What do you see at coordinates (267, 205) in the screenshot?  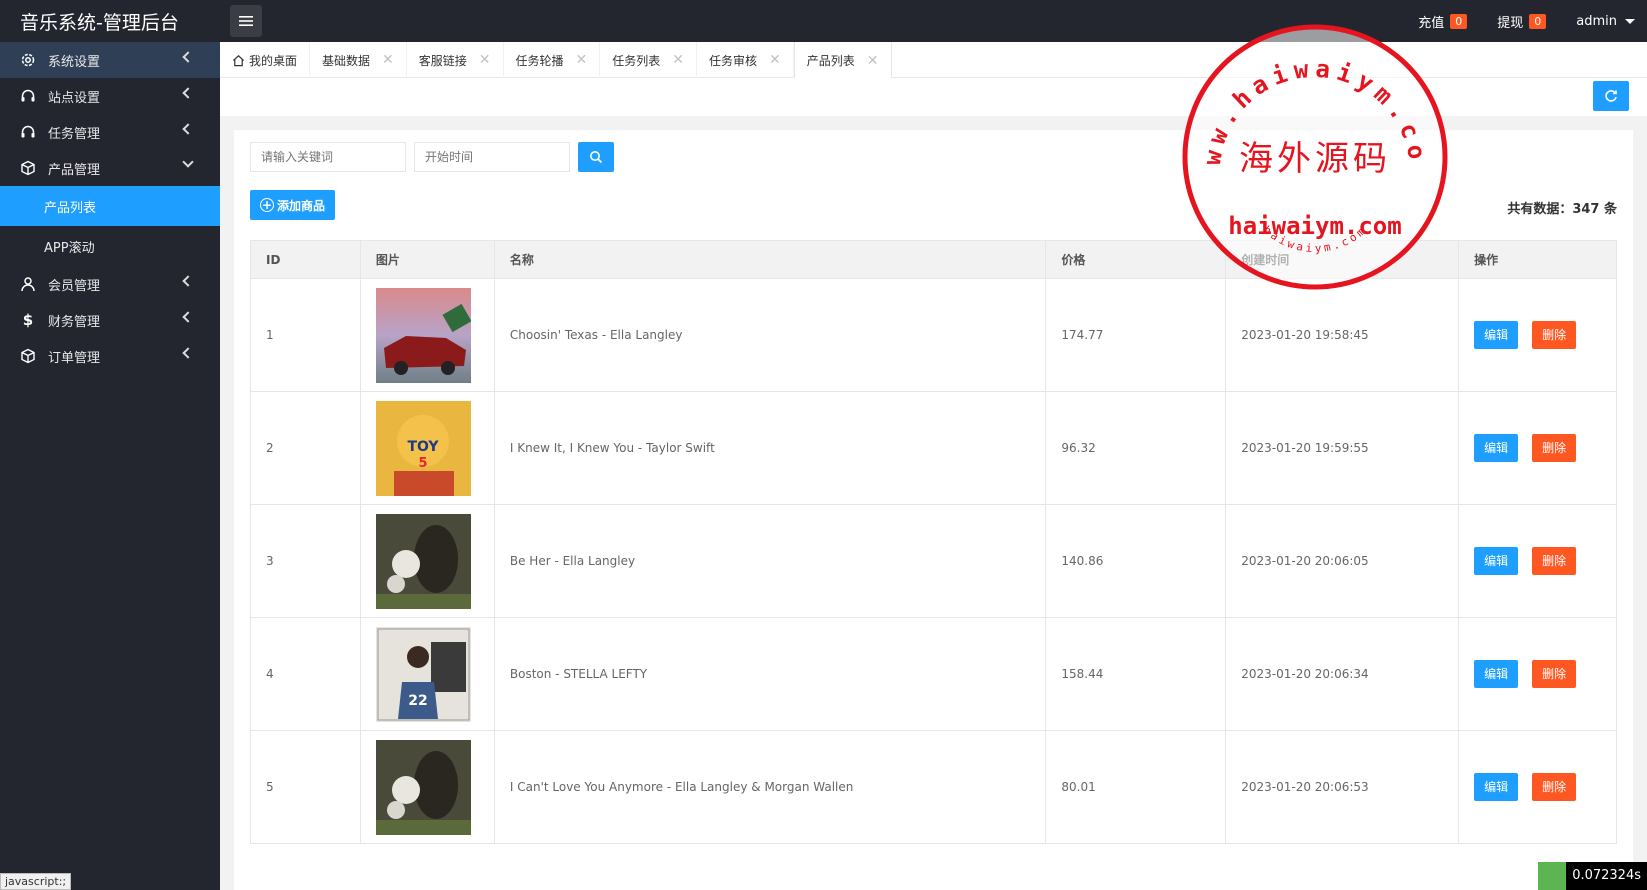 I see `plus-circle-icon: +` at bounding box center [267, 205].